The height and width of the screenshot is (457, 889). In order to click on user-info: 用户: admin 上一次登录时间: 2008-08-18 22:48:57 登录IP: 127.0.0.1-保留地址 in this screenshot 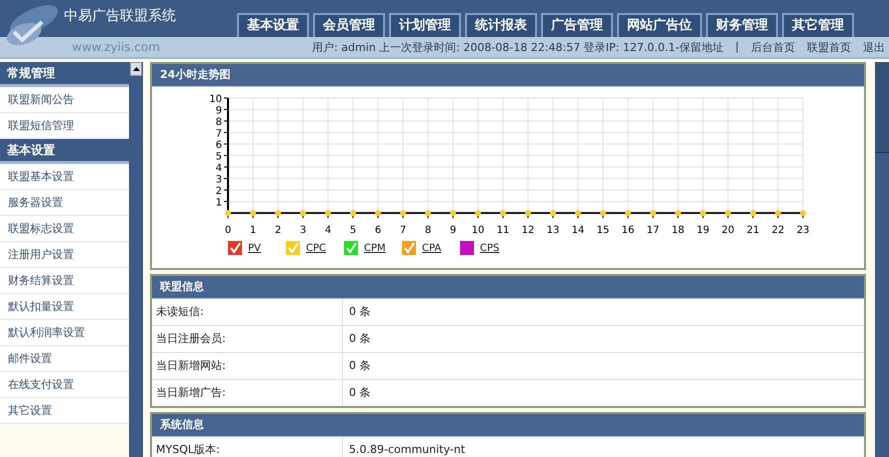, I will do `click(518, 47)`.